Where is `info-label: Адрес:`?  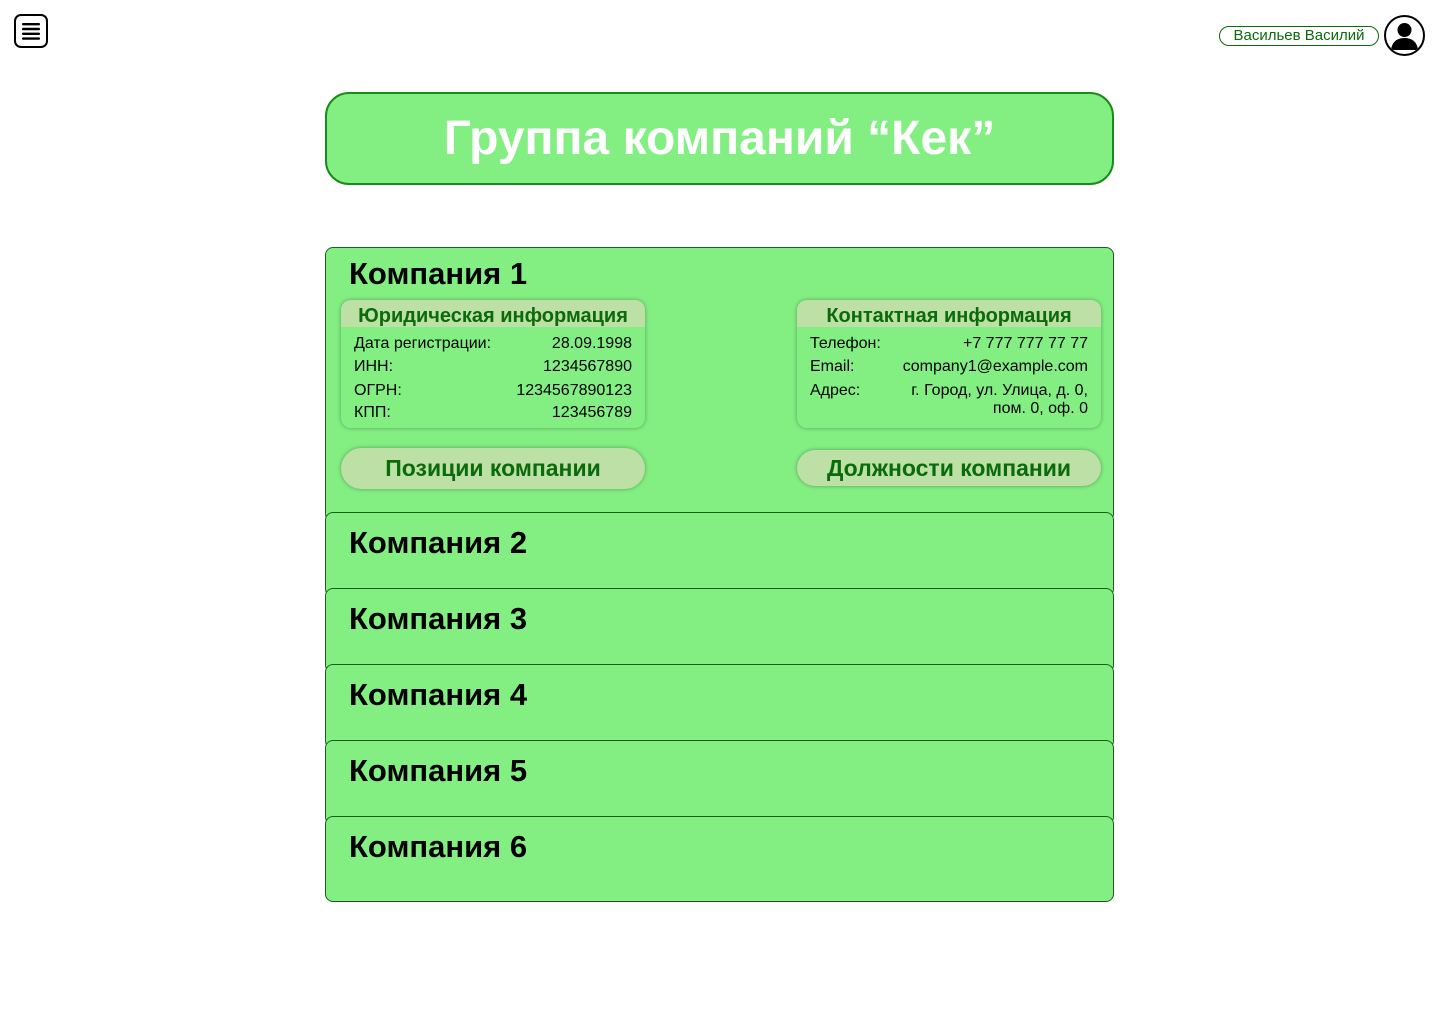 info-label: Адрес: is located at coordinates (835, 390).